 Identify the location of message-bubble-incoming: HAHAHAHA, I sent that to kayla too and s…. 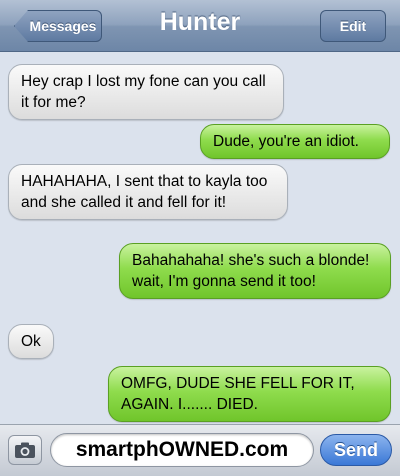
(148, 192).